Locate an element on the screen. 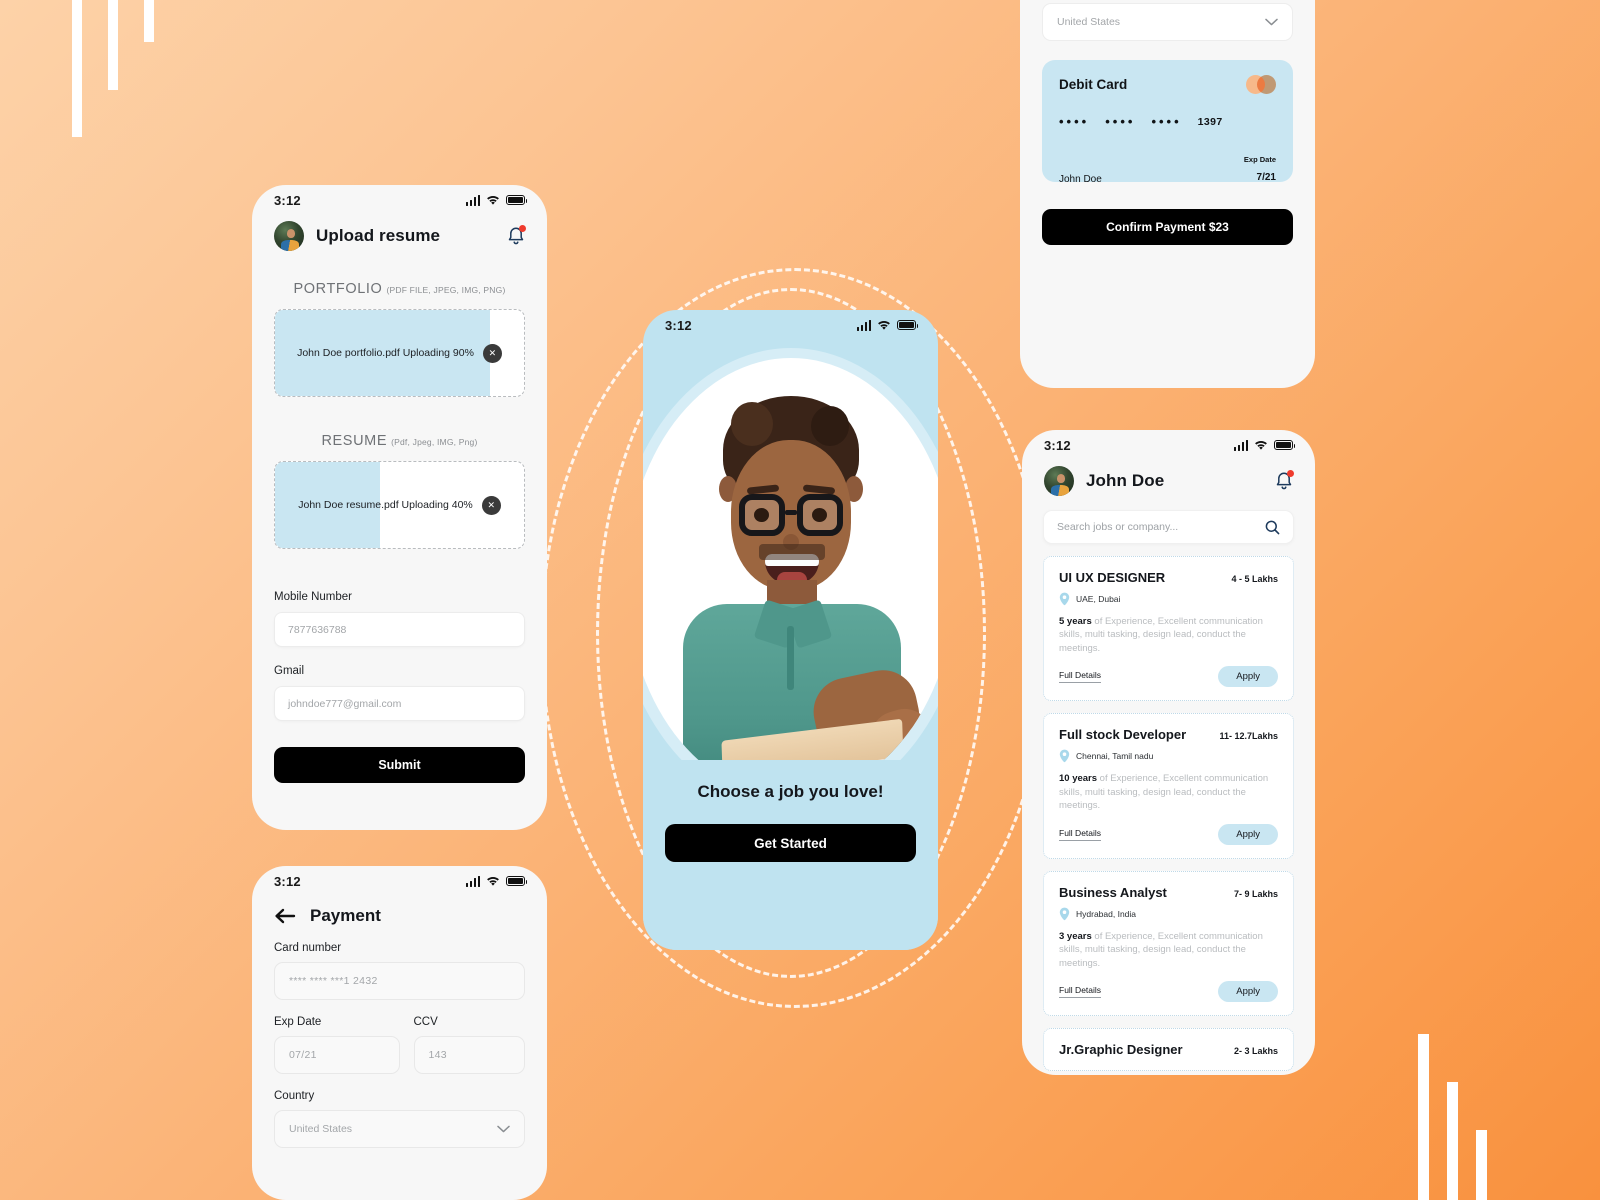 The height and width of the screenshot is (1200, 1600). hero-circle is located at coordinates (790, 574).